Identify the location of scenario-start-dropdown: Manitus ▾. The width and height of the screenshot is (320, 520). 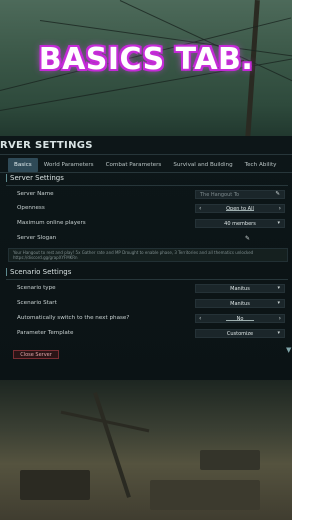
(240, 303).